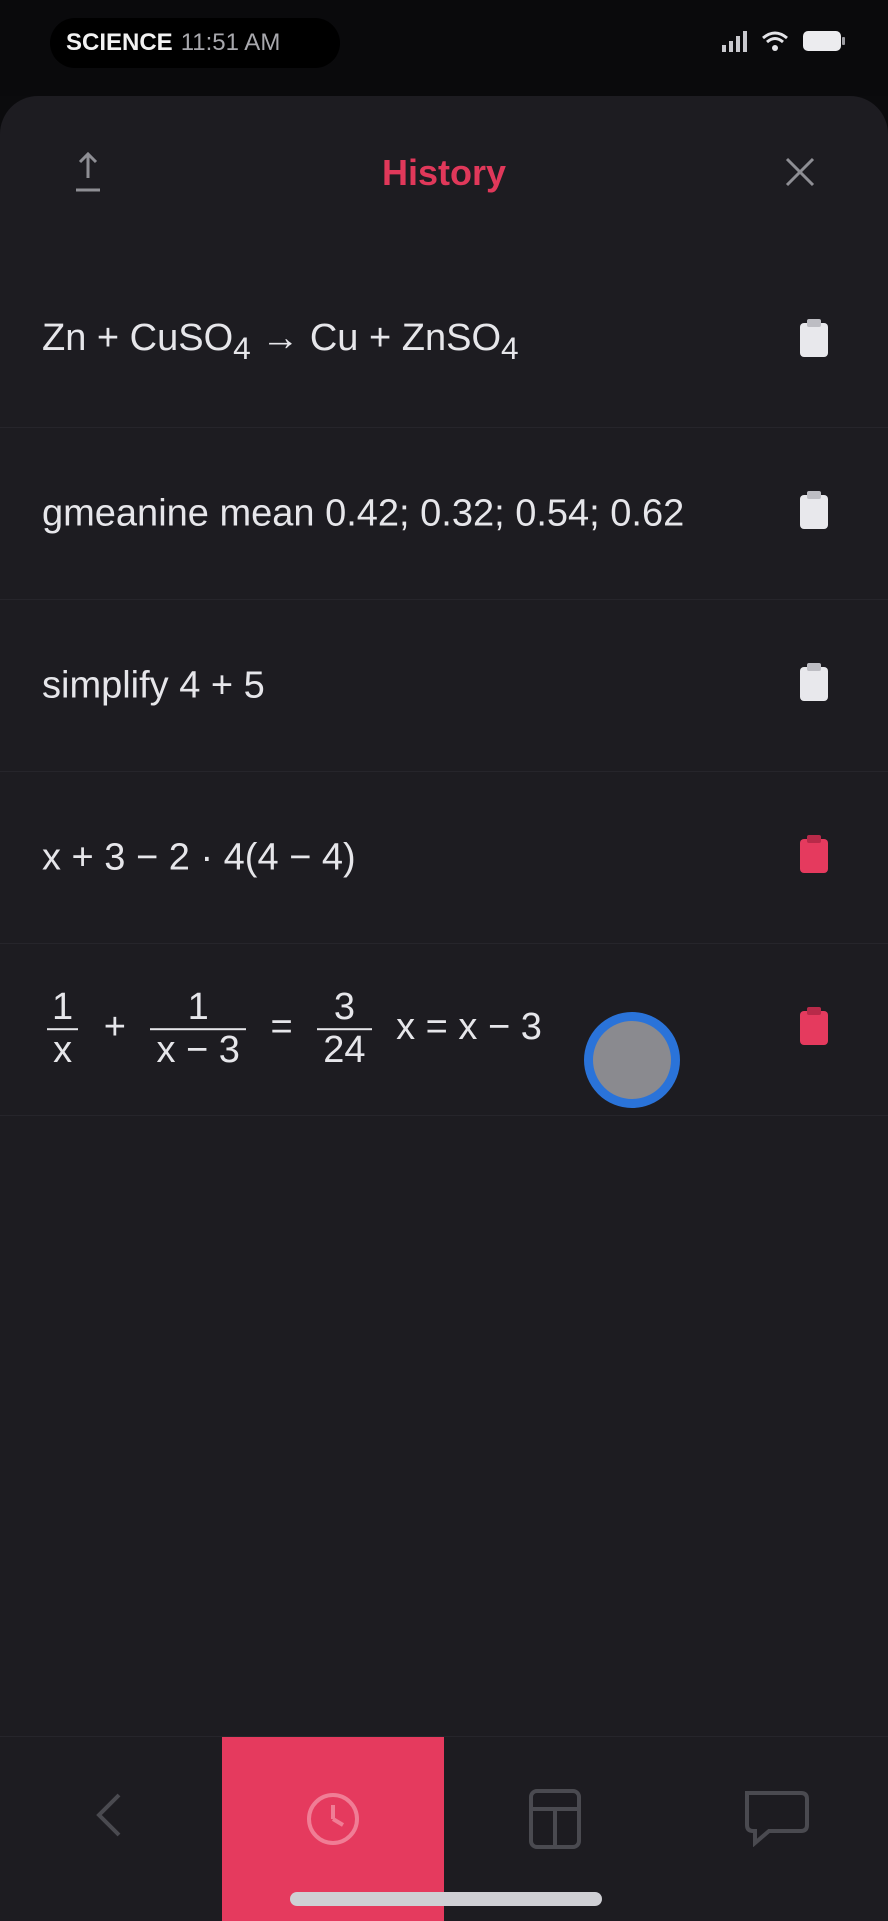 The width and height of the screenshot is (888, 1921). I want to click on history-item: gmeanine mean 0.42; 0.32; 0.54; 0.62, so click(444, 514).